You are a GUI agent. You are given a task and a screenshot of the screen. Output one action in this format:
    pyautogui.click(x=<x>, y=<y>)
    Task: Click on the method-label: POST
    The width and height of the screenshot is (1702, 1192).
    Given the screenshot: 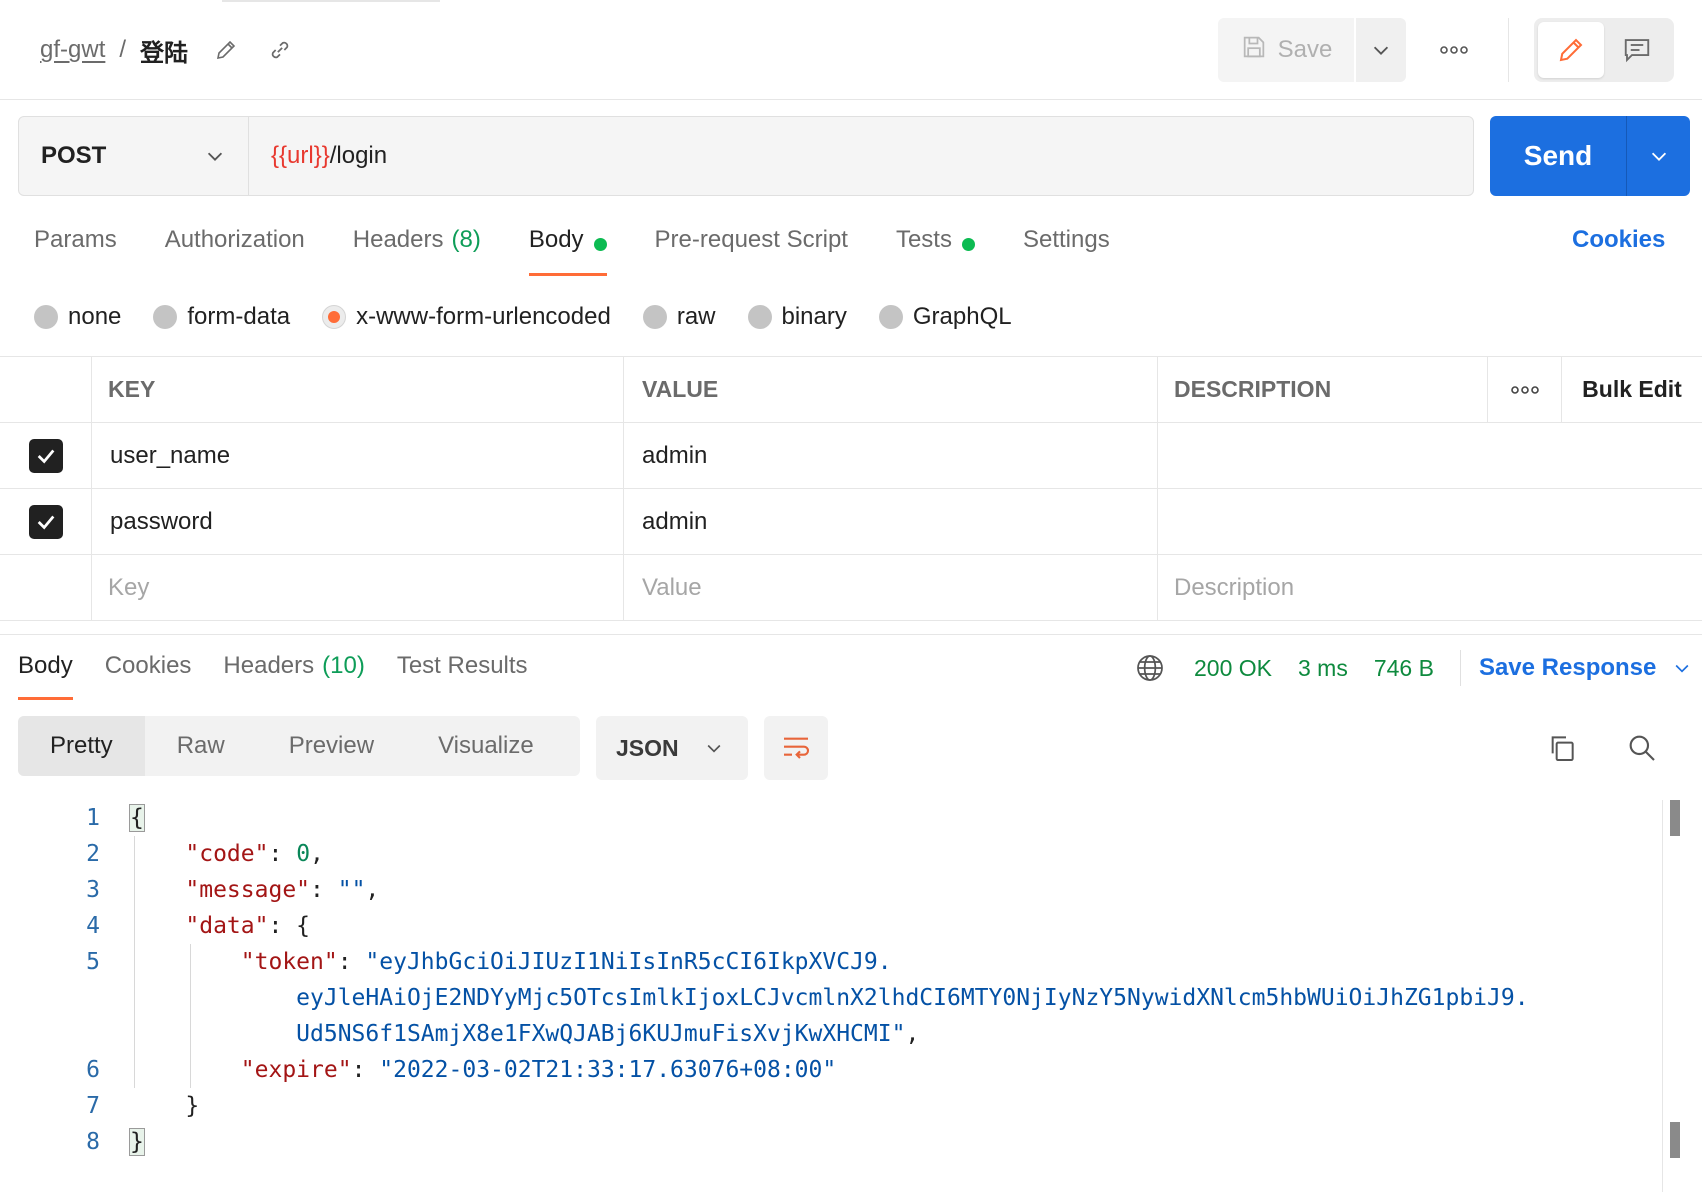 What is the action you would take?
    pyautogui.click(x=74, y=155)
    